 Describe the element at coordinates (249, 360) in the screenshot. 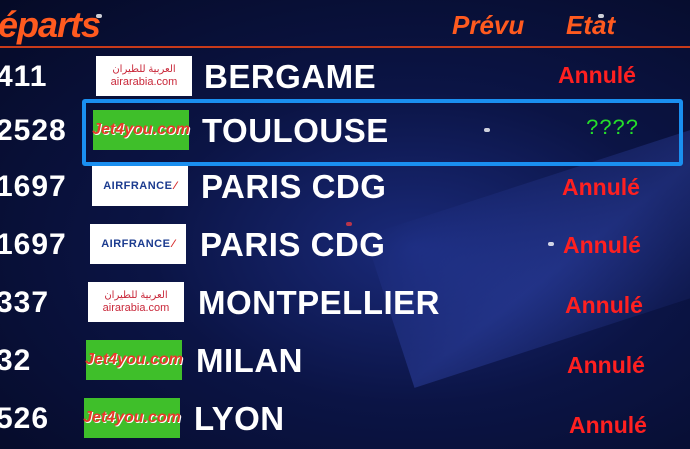

I see `destination-city: MILAN` at that location.